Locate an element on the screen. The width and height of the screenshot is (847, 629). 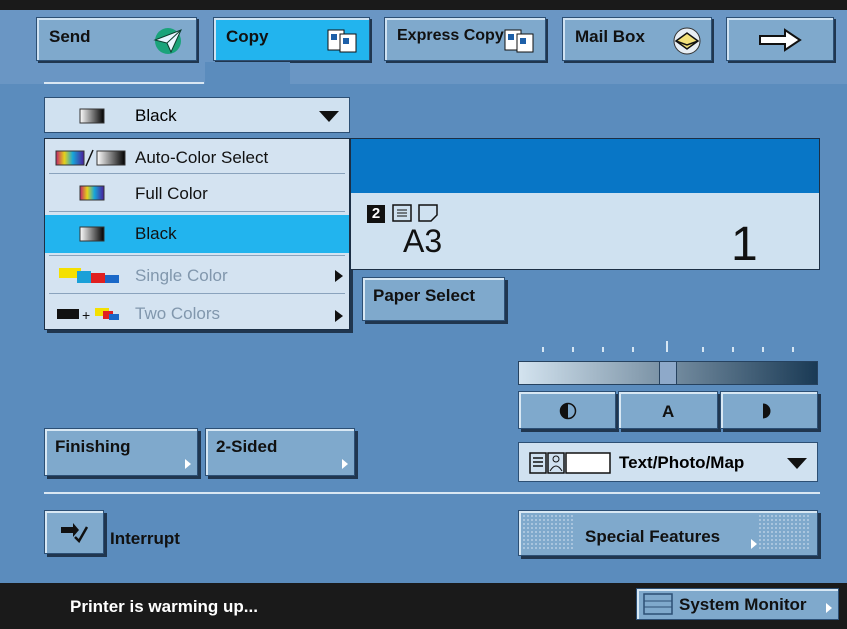
arrow-right-icon is located at coordinates (780, 40).